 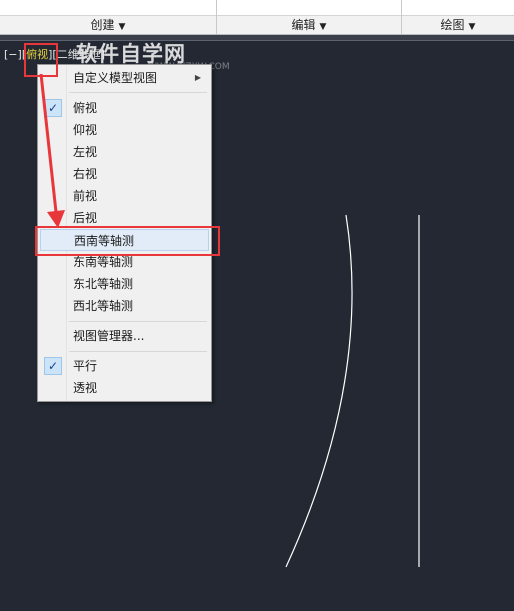 I want to click on arrow-head-icon, so click(x=56, y=219).